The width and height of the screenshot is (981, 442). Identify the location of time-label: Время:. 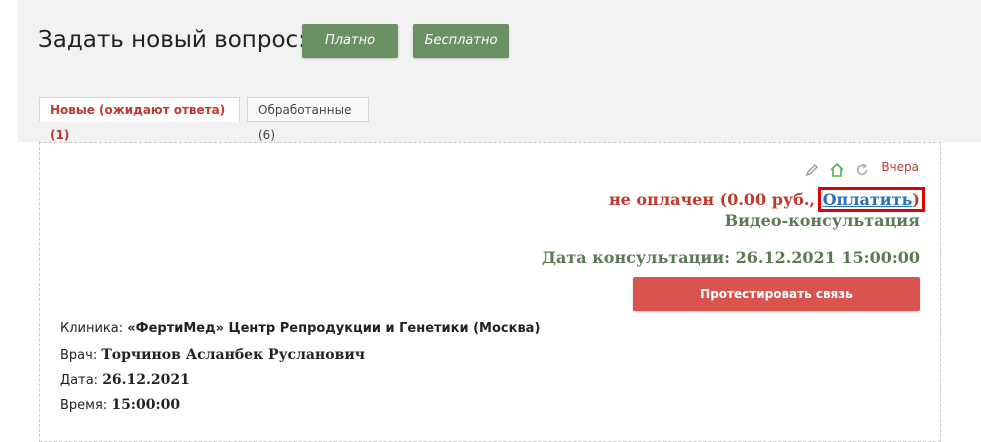
(84, 405).